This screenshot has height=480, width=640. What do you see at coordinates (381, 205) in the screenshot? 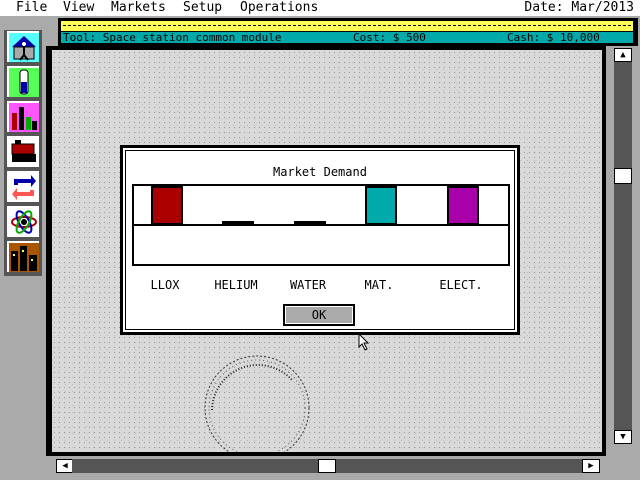
I see `demand-bar-mat` at bounding box center [381, 205].